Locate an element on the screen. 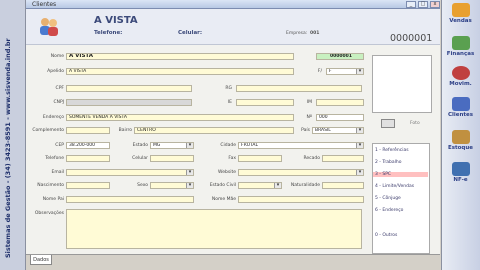 The height and width of the screenshot is (270, 480). fax-label: Fax is located at coordinates (232, 158).